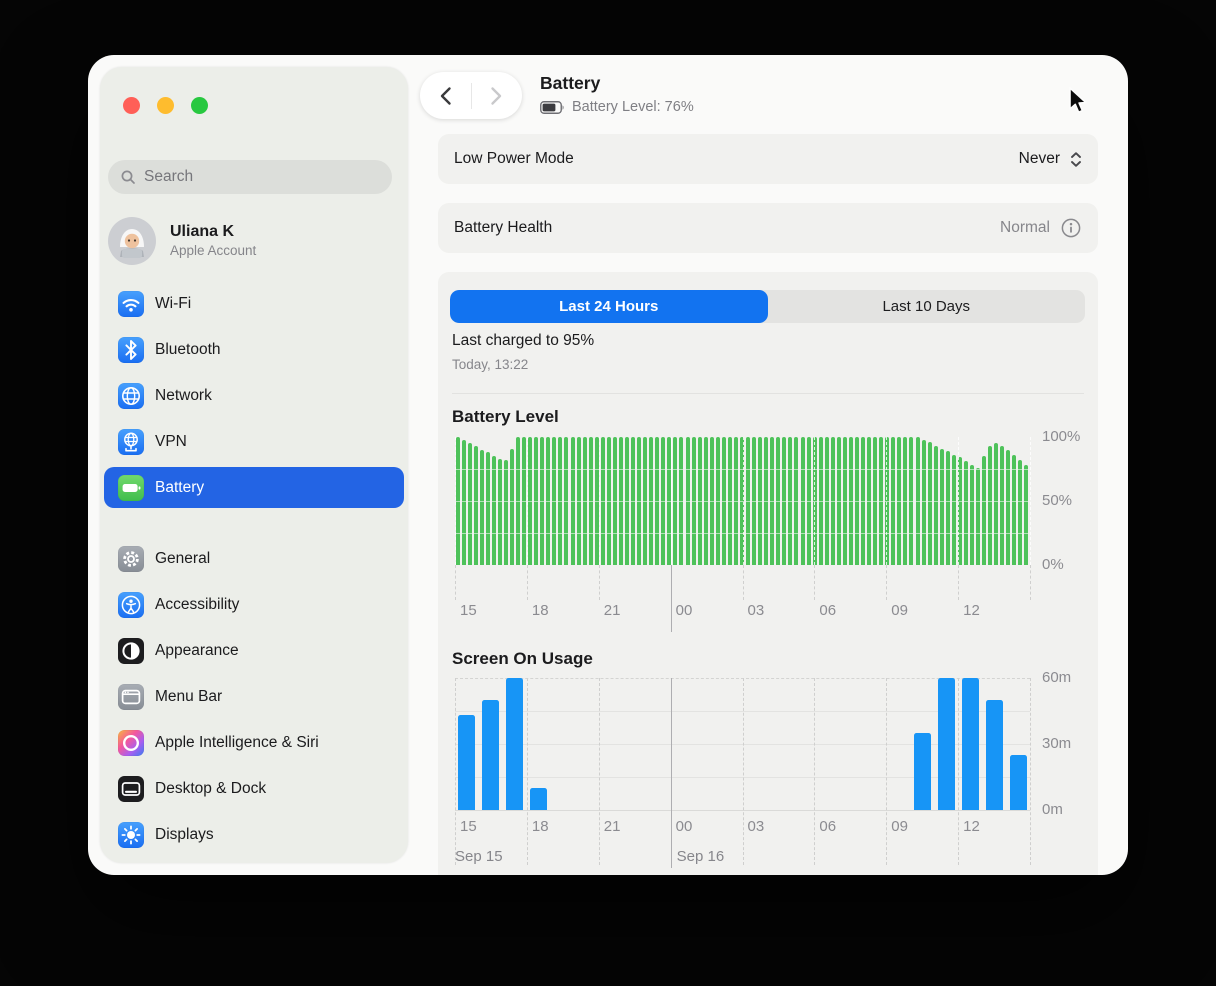 The width and height of the screenshot is (1216, 986). I want to click on menu-bar-icon, so click(131, 696).